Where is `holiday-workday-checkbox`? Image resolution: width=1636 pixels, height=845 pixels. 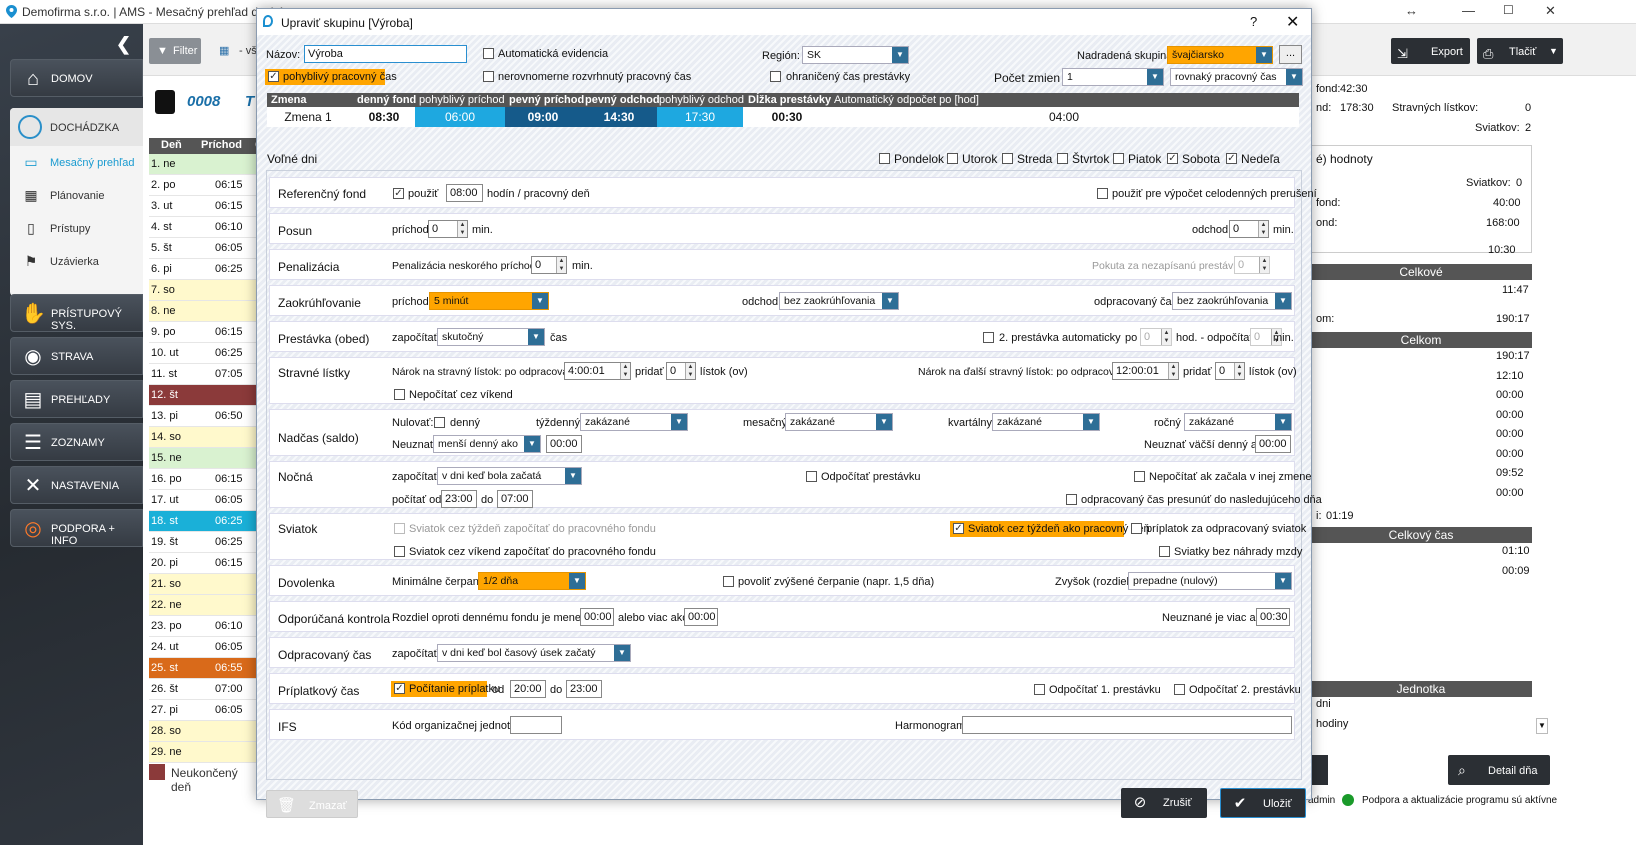
holiday-workday-checkbox is located at coordinates (958, 528).